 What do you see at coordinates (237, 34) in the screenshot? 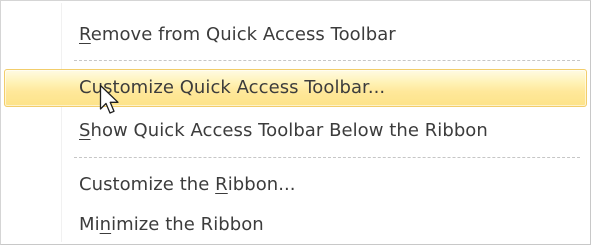
I see `menu-item-label: Remove from Quick Access Toolbar` at bounding box center [237, 34].